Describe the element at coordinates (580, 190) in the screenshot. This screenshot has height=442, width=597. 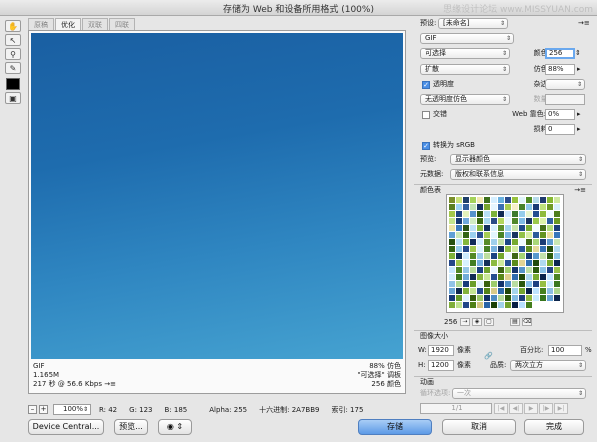
I see `color-table-menu-icon: →≡` at that location.